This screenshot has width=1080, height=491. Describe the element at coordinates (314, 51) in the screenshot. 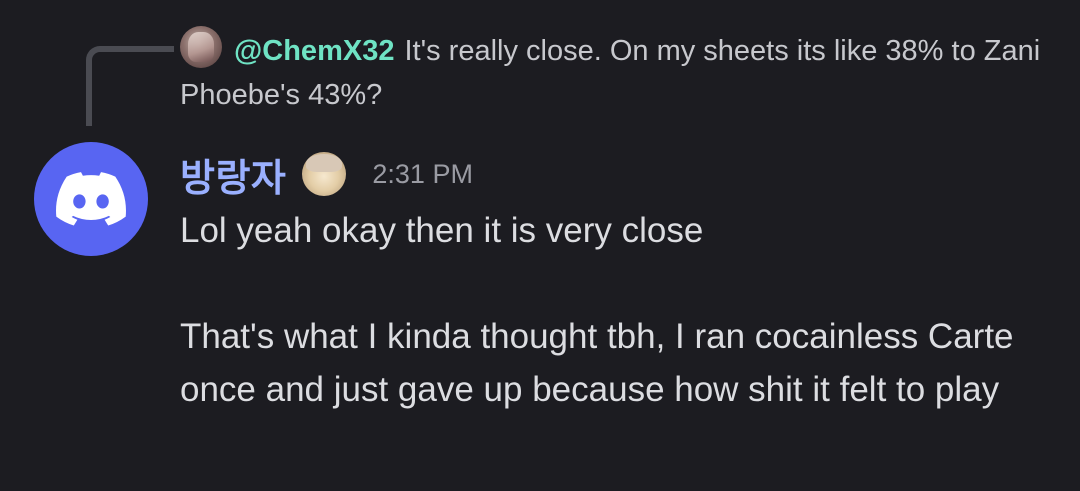

I see `reply-mention: @ChemX32` at that location.